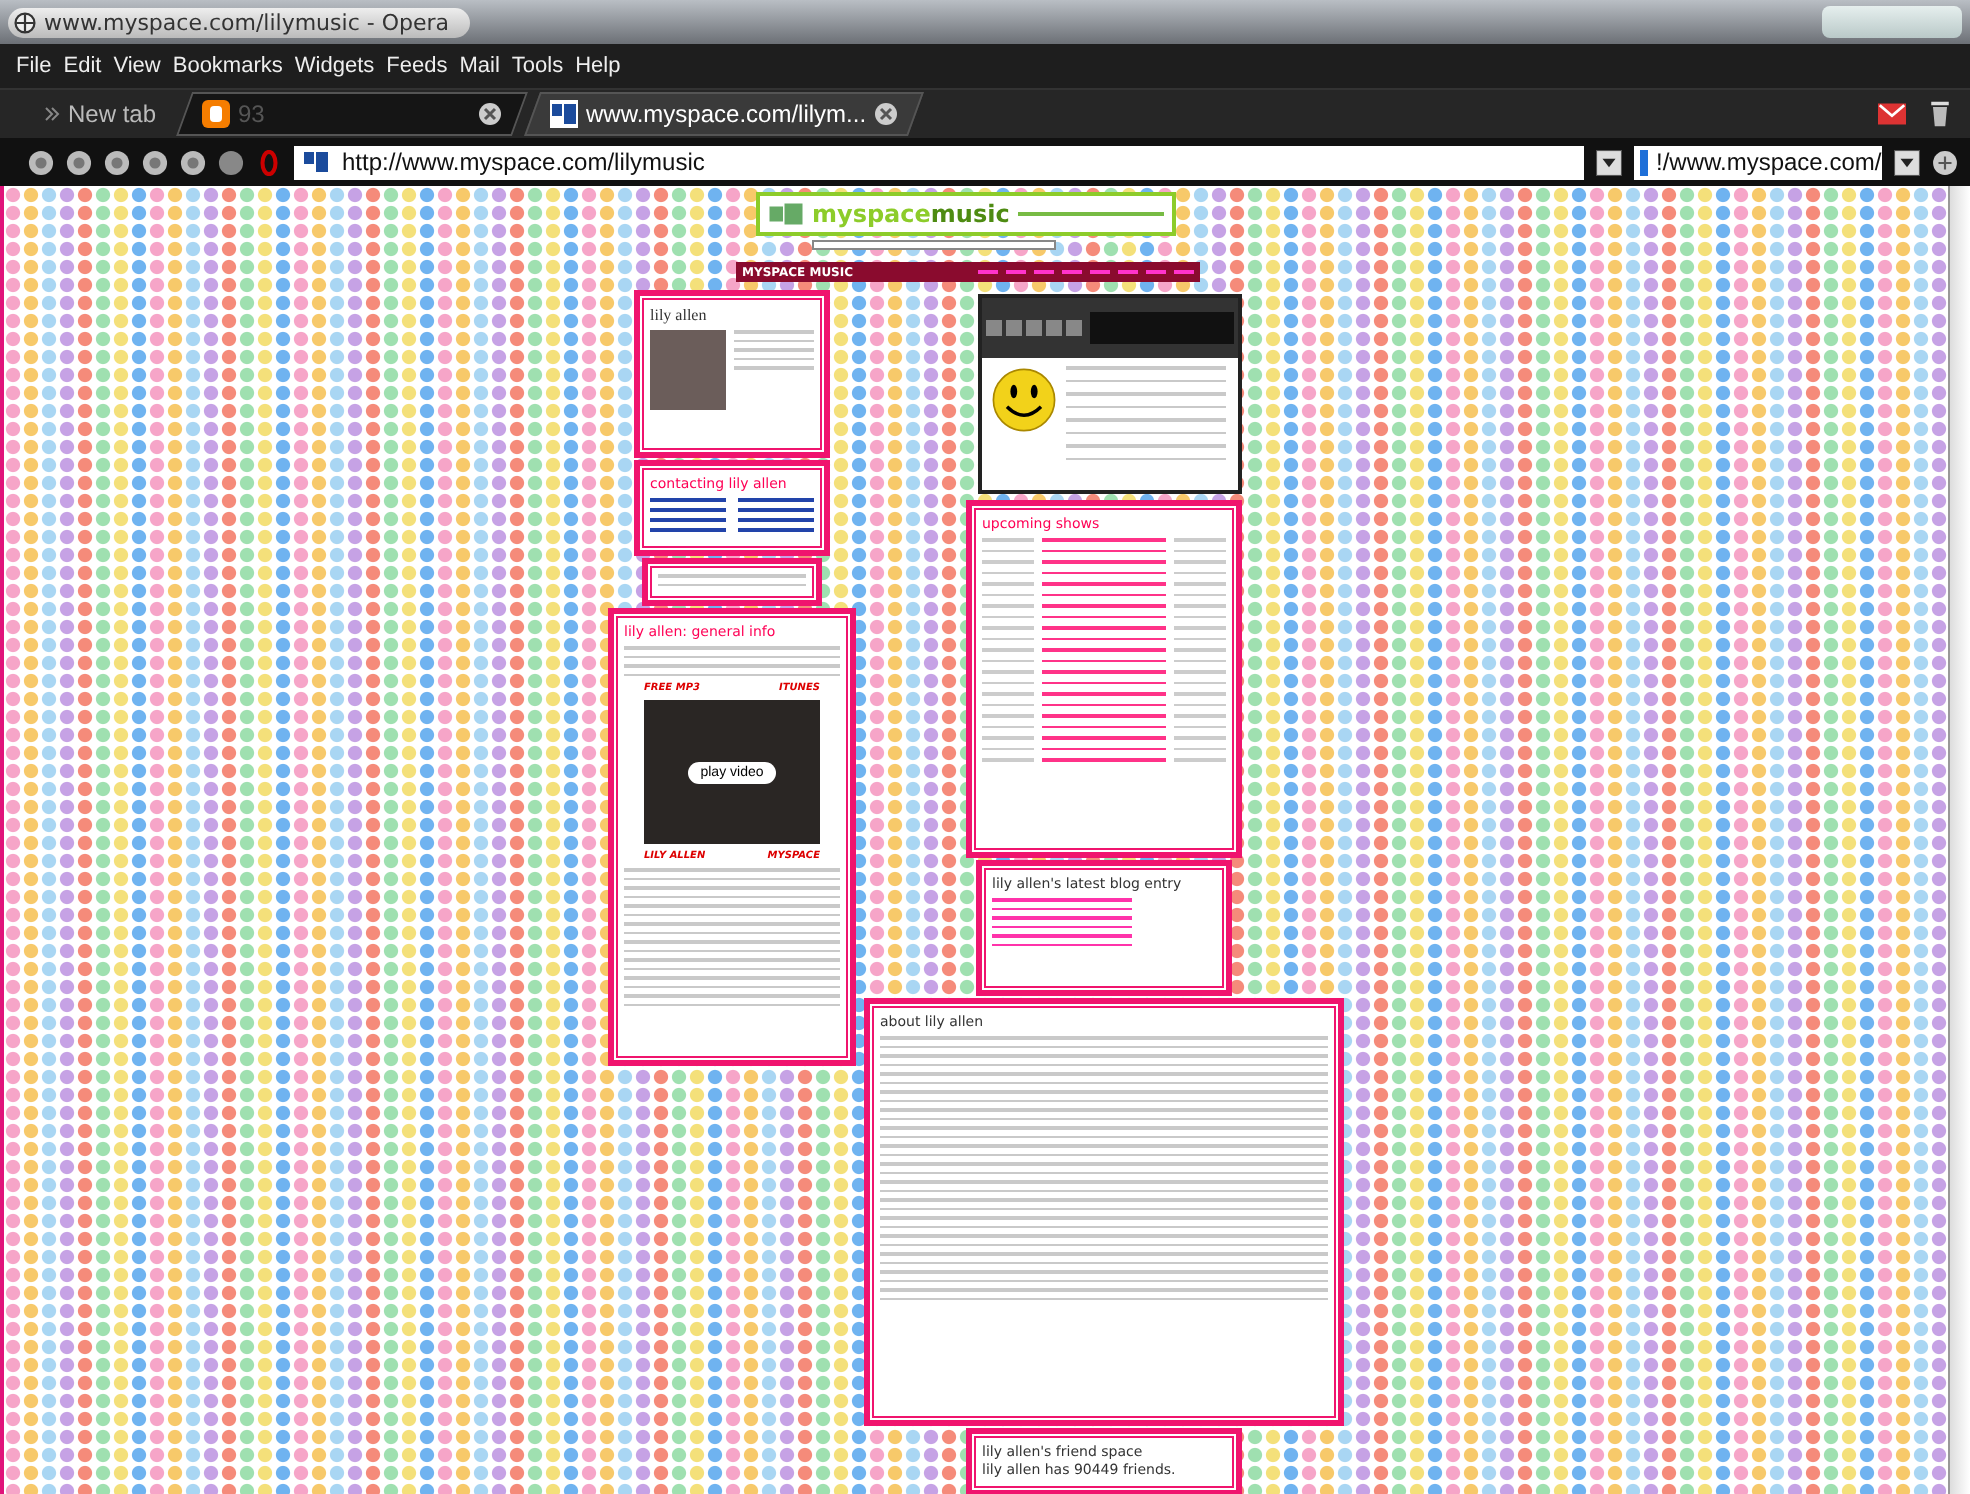 The width and height of the screenshot is (1970, 1494). What do you see at coordinates (1086, 272) in the screenshot?
I see `nav-links-drawing` at bounding box center [1086, 272].